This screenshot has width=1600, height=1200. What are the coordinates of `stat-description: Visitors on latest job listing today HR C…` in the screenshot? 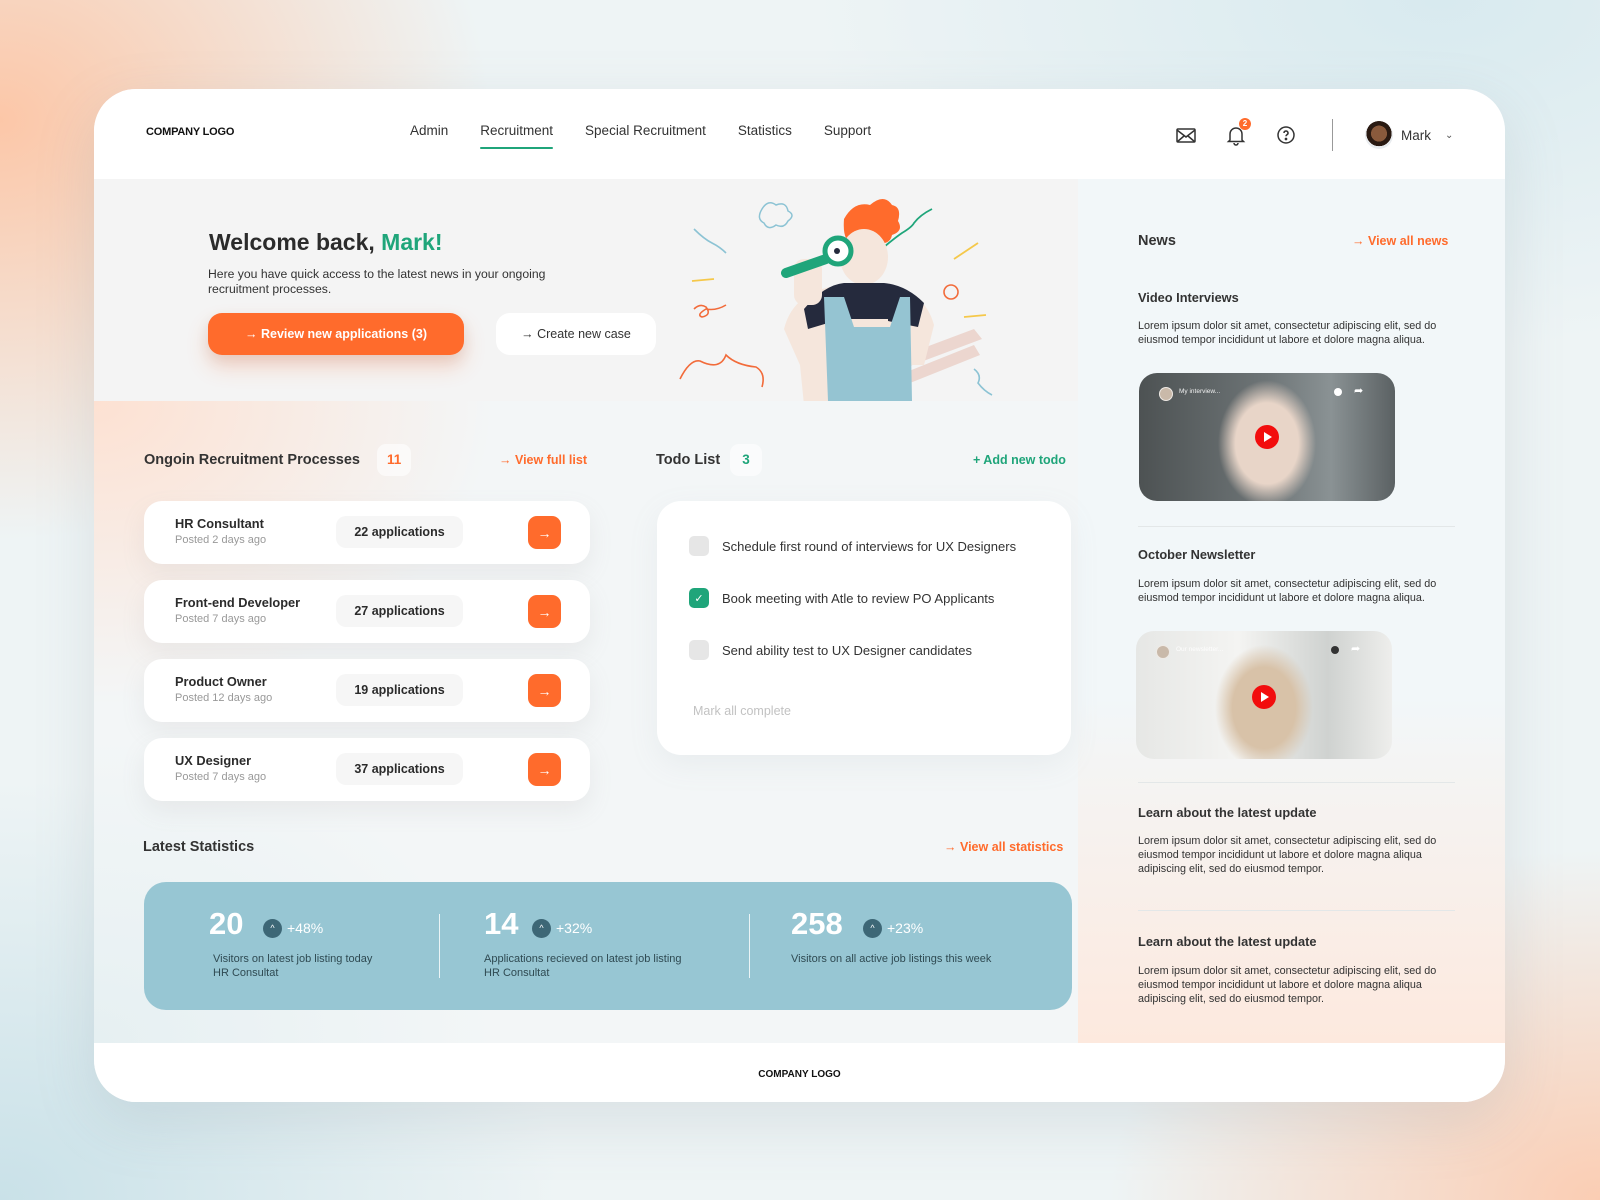 It's located at (292, 966).